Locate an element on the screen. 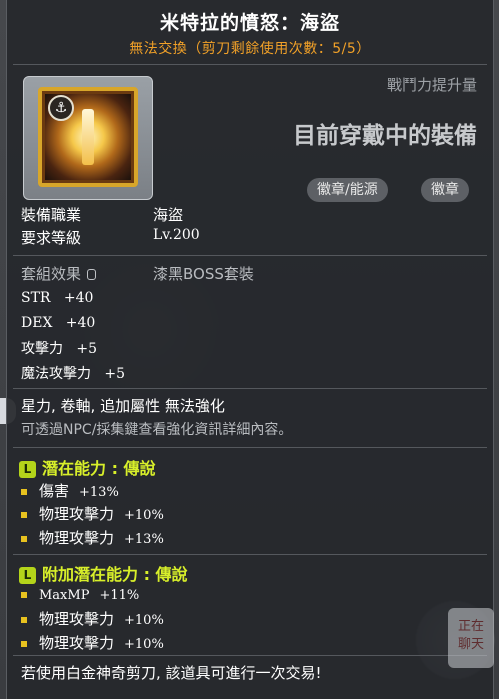 The height and width of the screenshot is (699, 499). potential-line: 物理攻擊力 +10% is located at coordinates (92, 513).